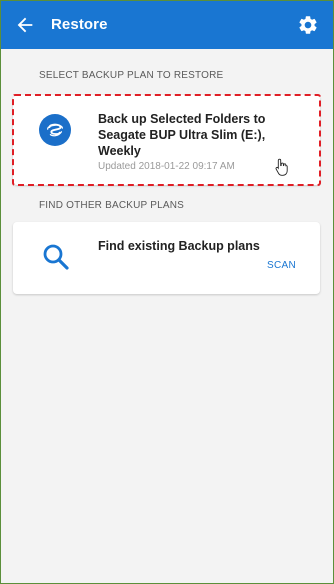 The image size is (334, 584). What do you see at coordinates (56, 257) in the screenshot?
I see `search-icon` at bounding box center [56, 257].